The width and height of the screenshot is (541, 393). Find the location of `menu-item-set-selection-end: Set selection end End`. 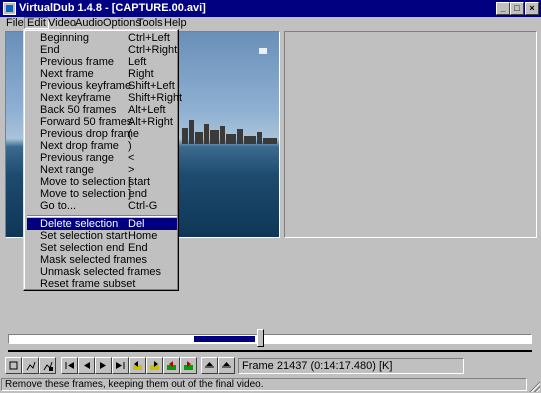

menu-item-set-selection-end: Set selection end End is located at coordinates (102, 248).